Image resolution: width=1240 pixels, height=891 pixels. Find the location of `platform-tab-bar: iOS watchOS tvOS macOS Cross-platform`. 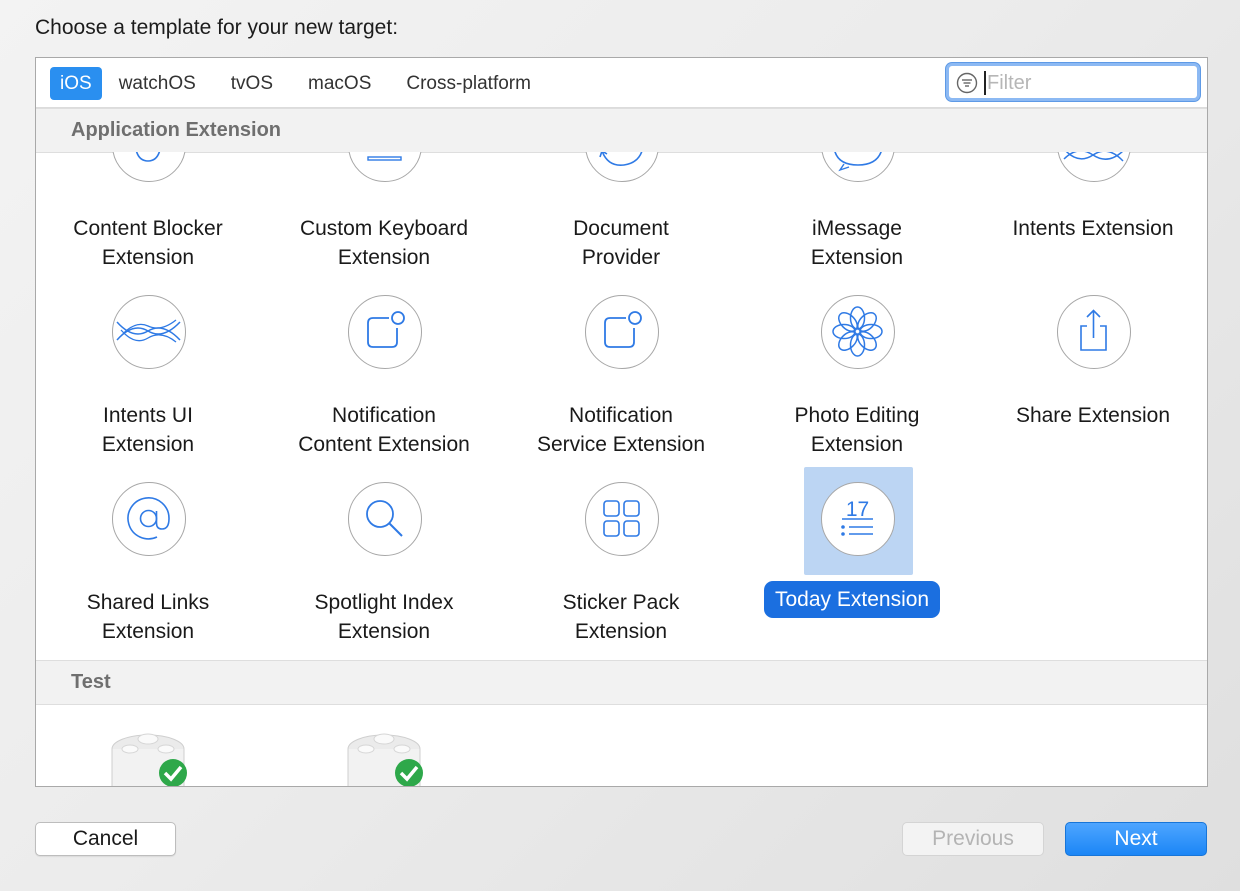

platform-tab-bar: iOS watchOS tvOS macOS Cross-platform is located at coordinates (621, 83).